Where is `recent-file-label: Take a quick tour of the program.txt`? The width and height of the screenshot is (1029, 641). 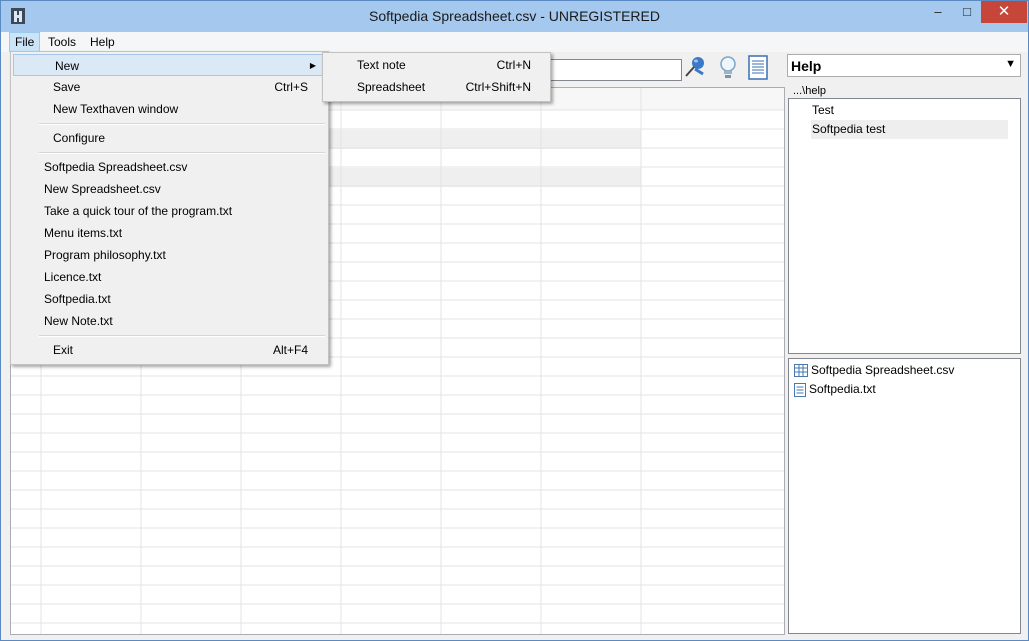
recent-file-label: Take a quick tour of the program.txt is located at coordinates (138, 211).